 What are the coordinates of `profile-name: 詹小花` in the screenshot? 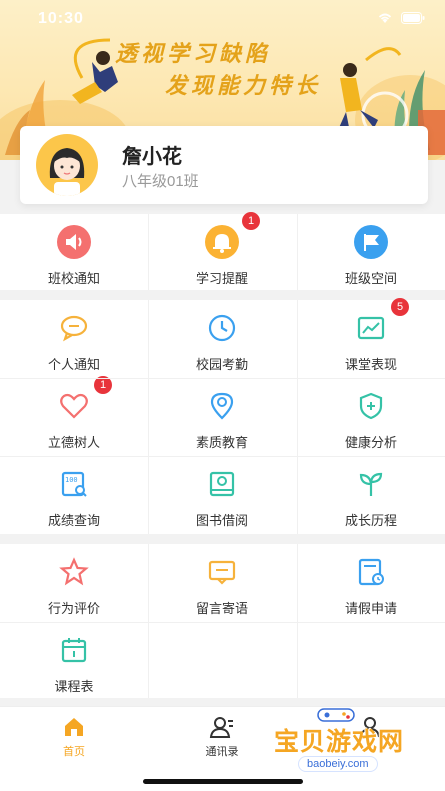 It's located at (152, 157).